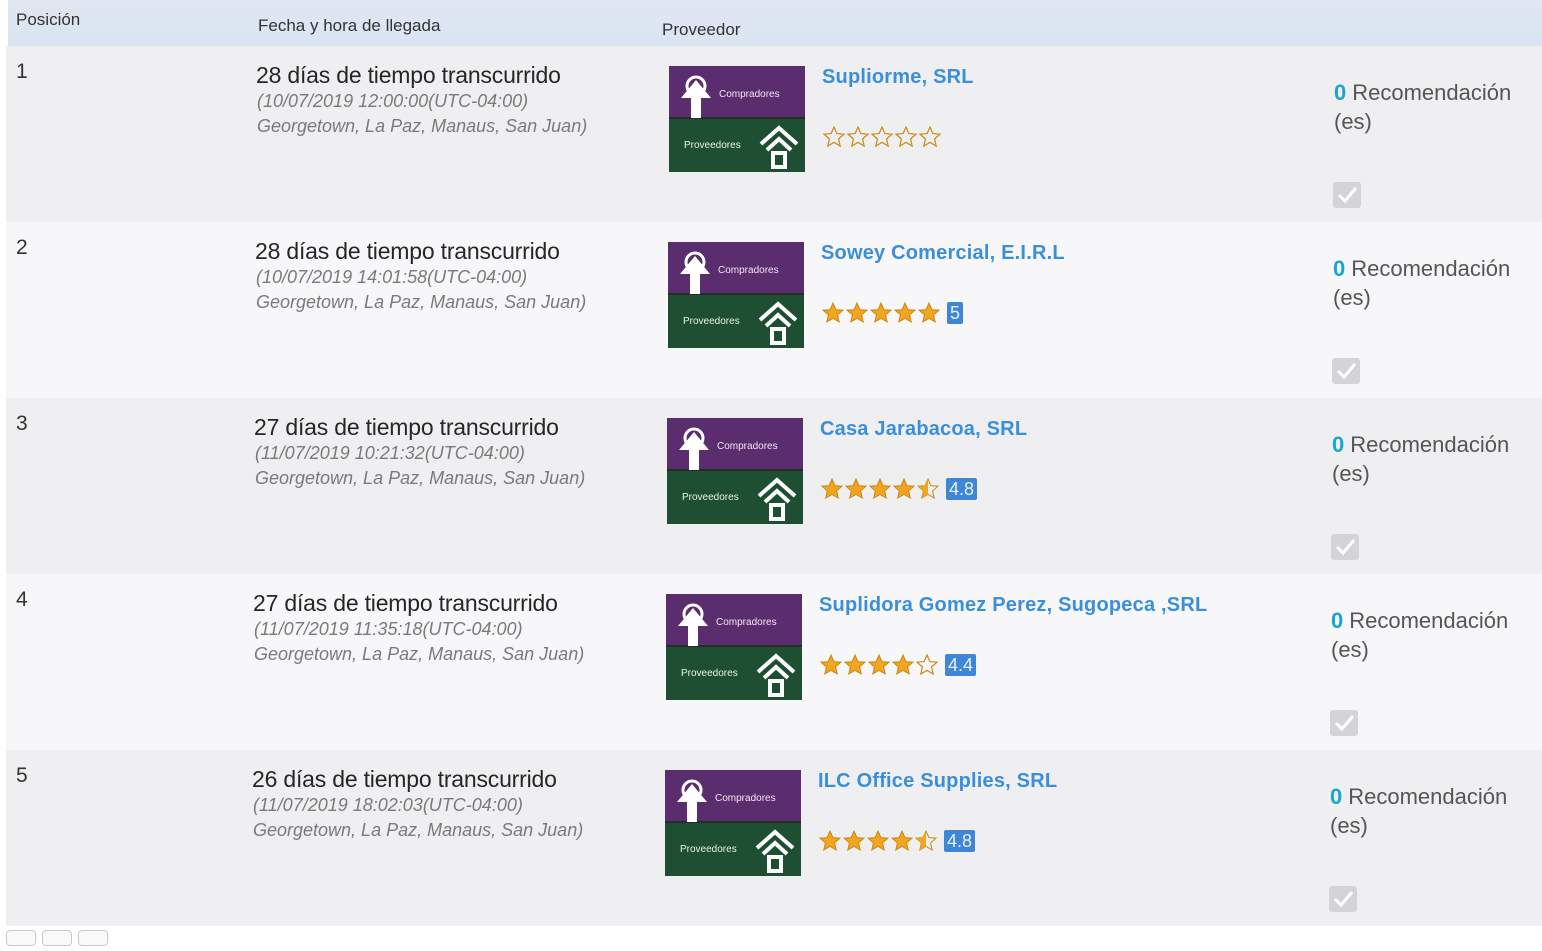 Image resolution: width=1542 pixels, height=951 pixels. Describe the element at coordinates (405, 603) in the screenshot. I see `elapsed-time: 27 días de tiempo transcurrido` at that location.